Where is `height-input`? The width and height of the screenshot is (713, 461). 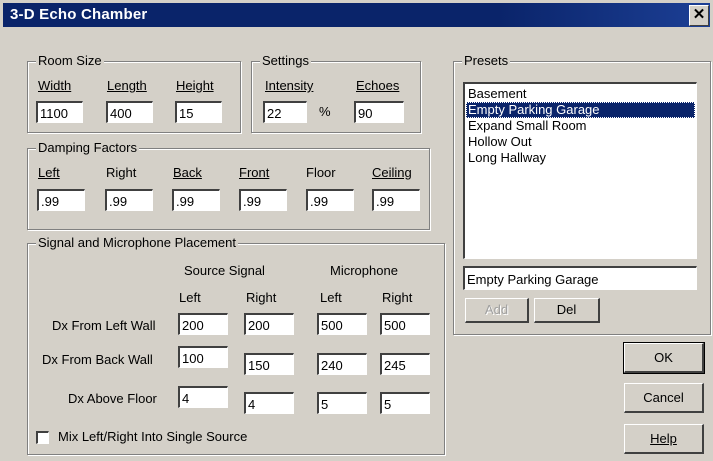
height-input is located at coordinates (198, 112).